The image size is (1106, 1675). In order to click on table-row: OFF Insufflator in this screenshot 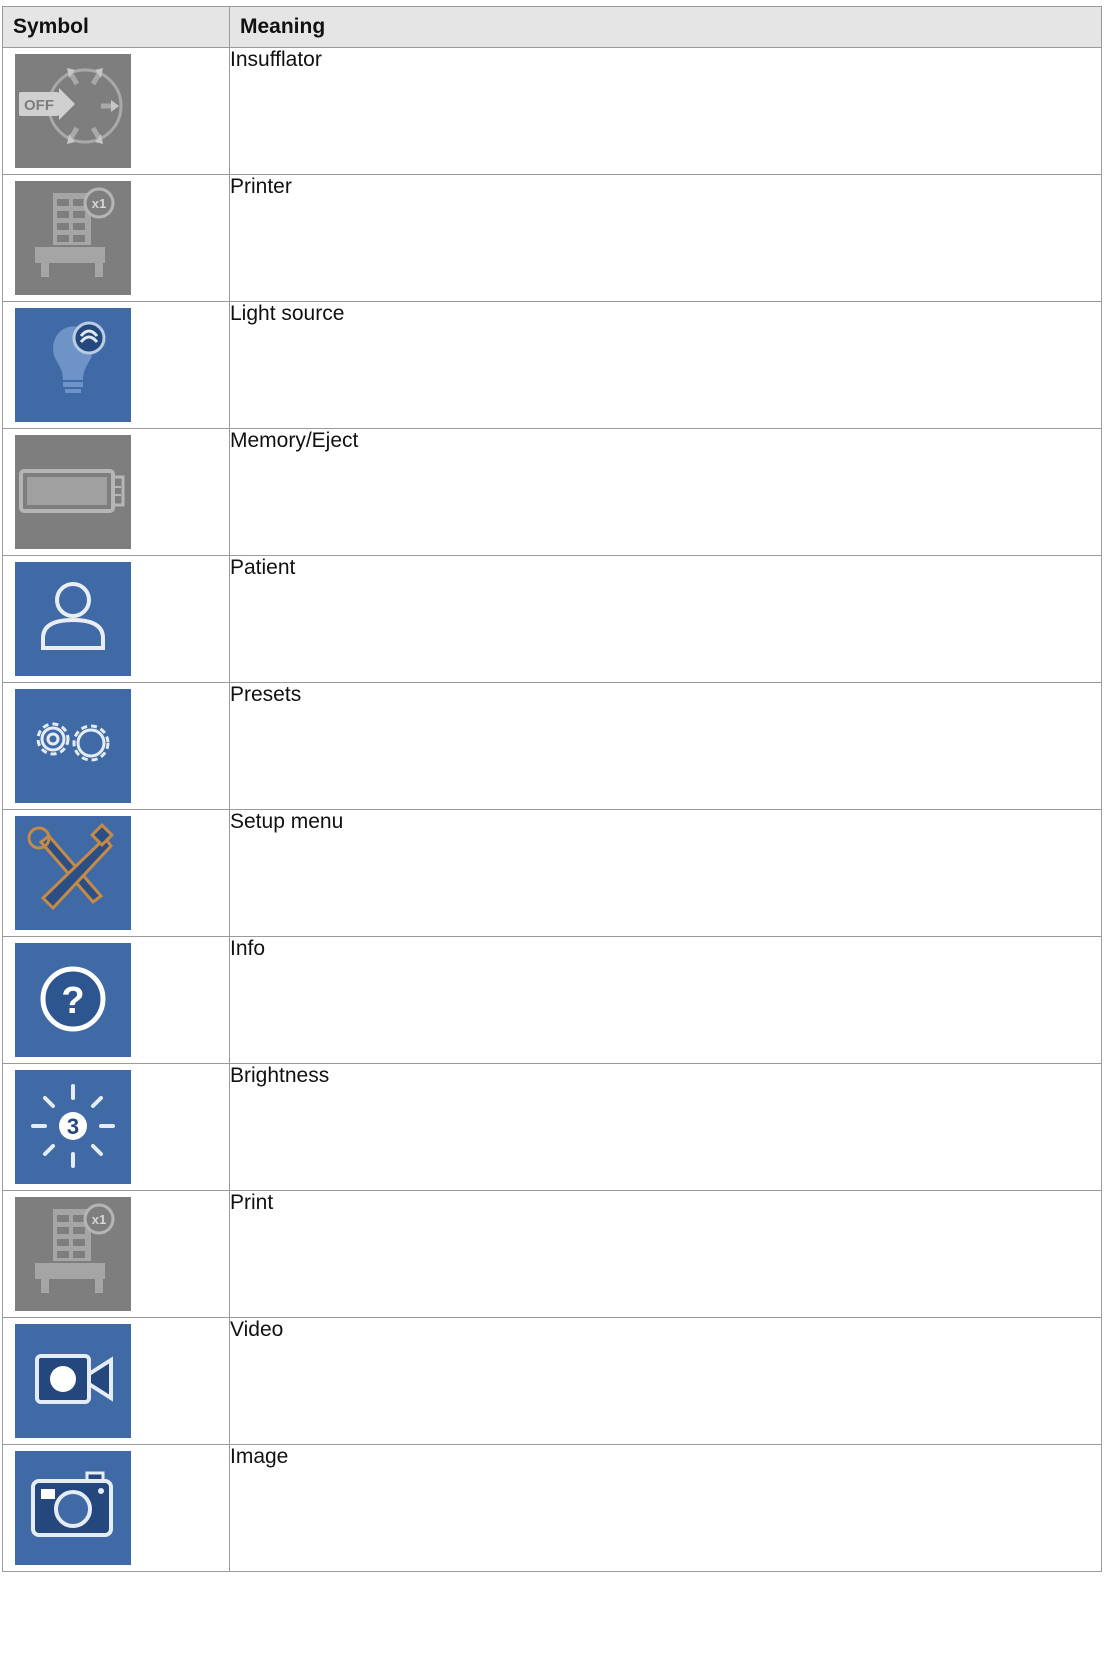, I will do `click(552, 111)`.